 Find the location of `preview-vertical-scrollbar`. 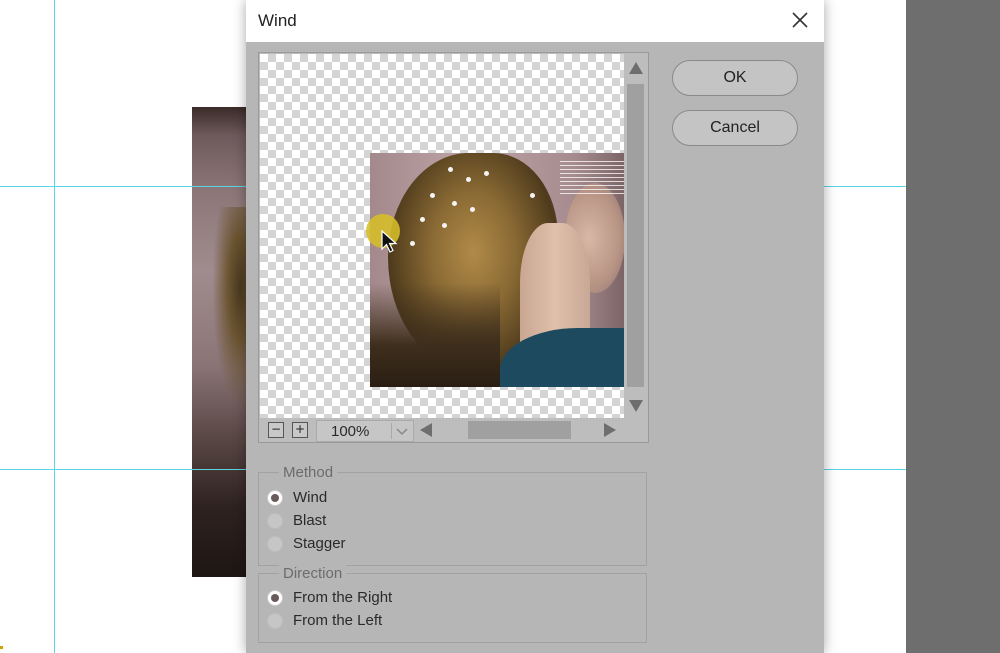

preview-vertical-scrollbar is located at coordinates (635, 236).